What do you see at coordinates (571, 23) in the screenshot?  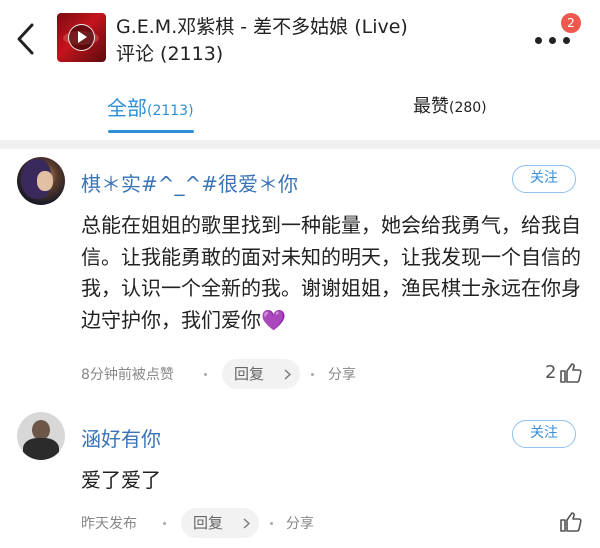 I see `notification-badge: 2` at bounding box center [571, 23].